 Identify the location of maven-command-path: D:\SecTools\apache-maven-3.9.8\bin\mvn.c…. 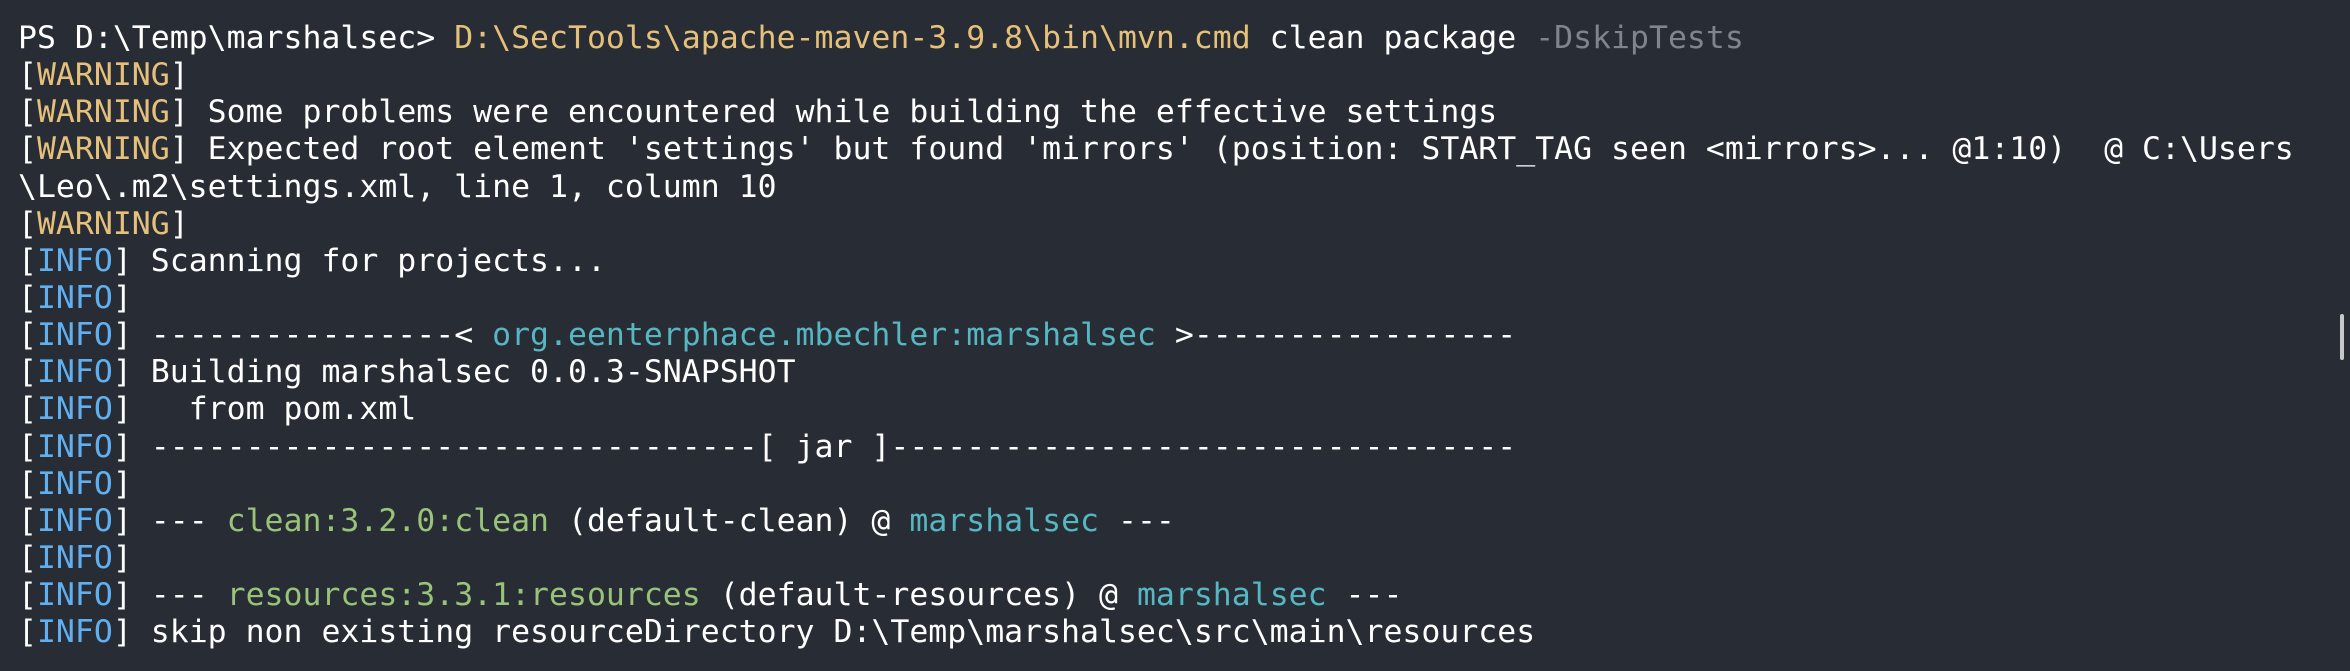
(852, 38).